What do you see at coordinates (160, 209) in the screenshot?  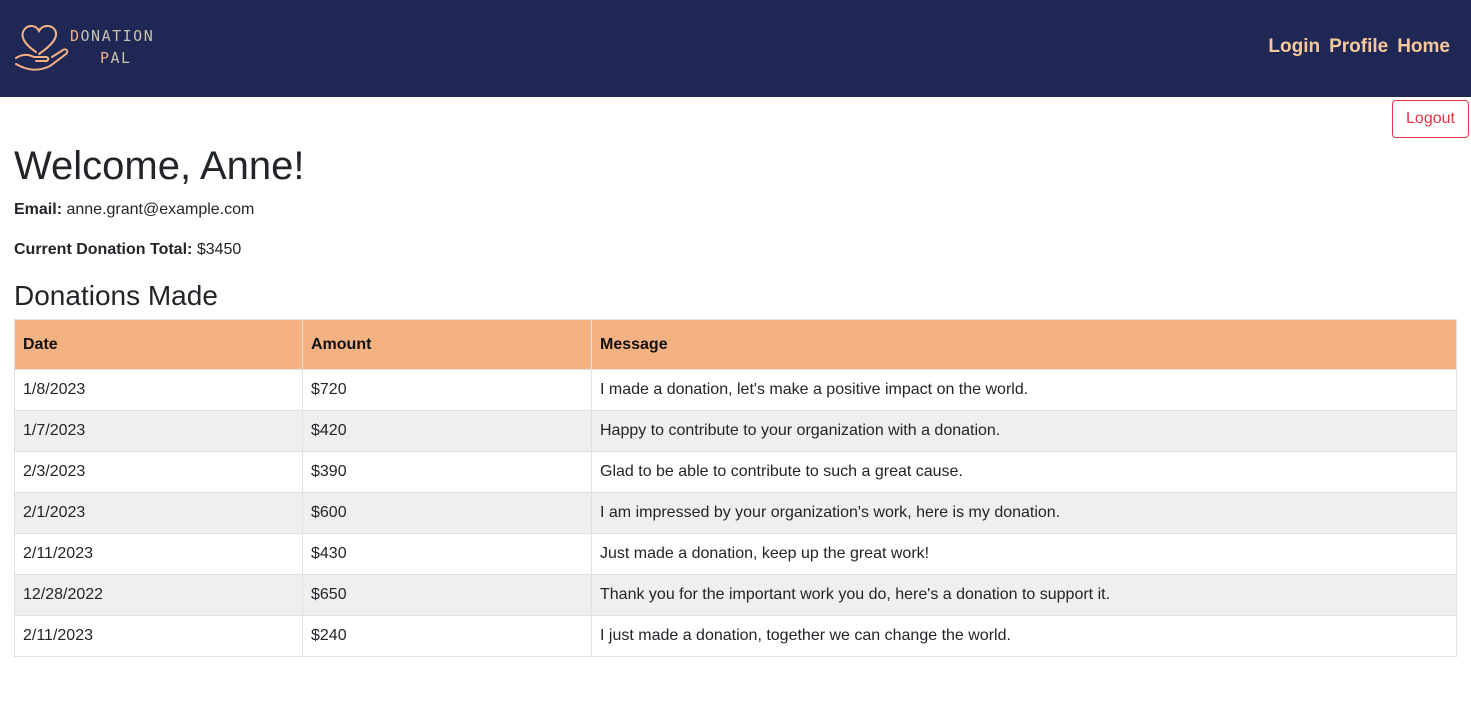 I see `email-value: anne.grant@example.com` at bounding box center [160, 209].